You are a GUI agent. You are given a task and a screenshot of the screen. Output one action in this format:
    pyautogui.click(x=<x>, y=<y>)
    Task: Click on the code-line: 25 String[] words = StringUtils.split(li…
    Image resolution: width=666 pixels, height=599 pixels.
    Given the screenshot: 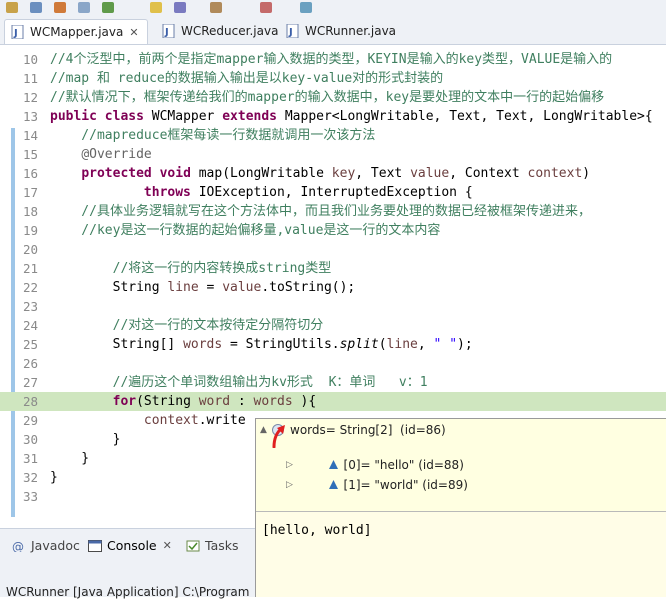 What is the action you would take?
    pyautogui.click(x=333, y=344)
    